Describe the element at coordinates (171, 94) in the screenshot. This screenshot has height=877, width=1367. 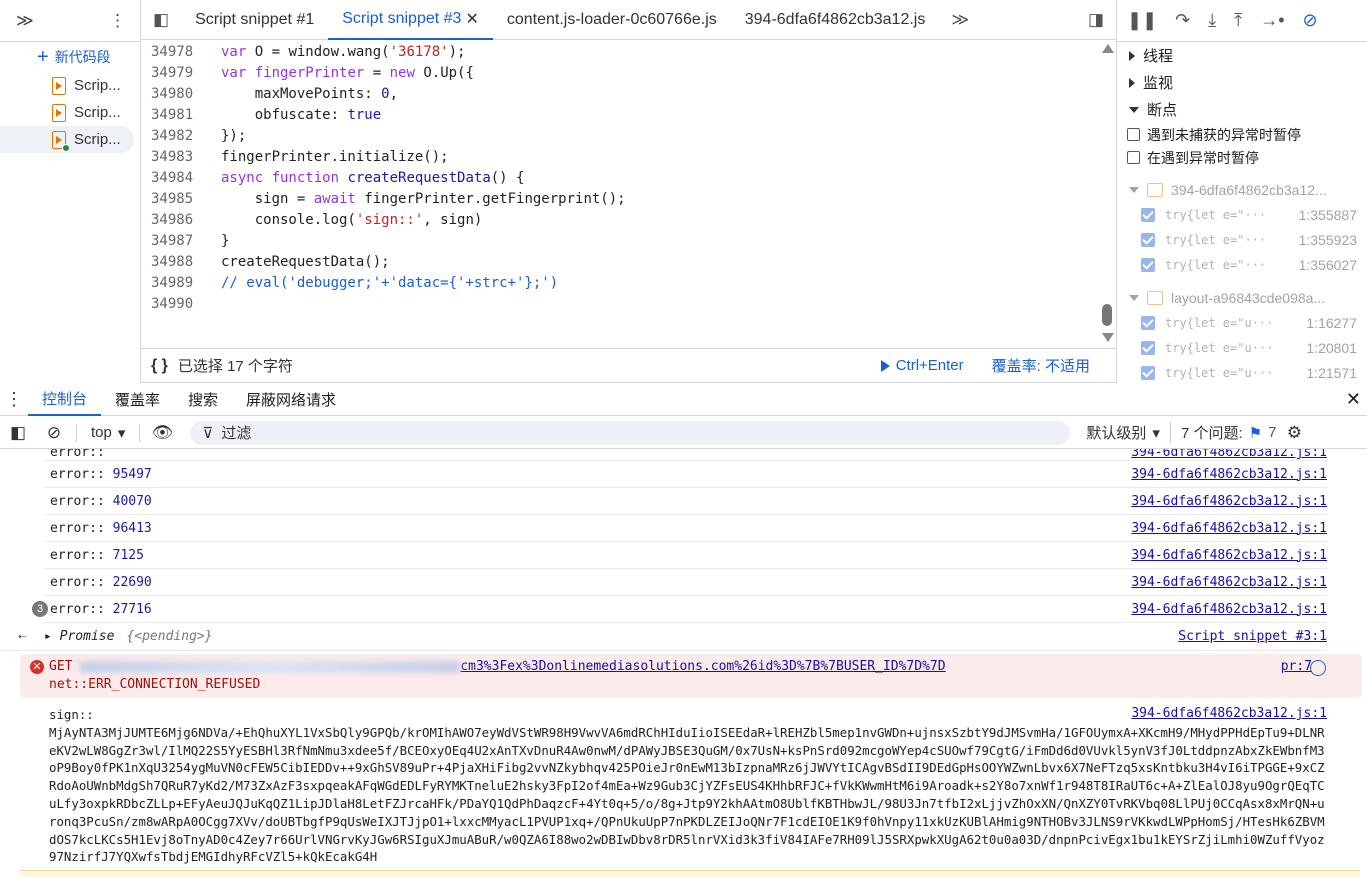
I see `line-number: 34980` at that location.